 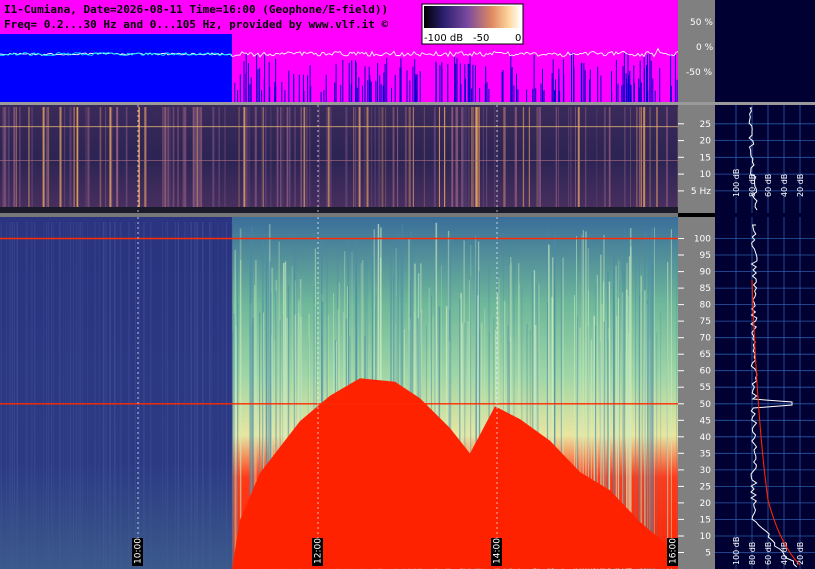 What do you see at coordinates (705, 454) in the screenshot?
I see `high-ytick-label: 35` at bounding box center [705, 454].